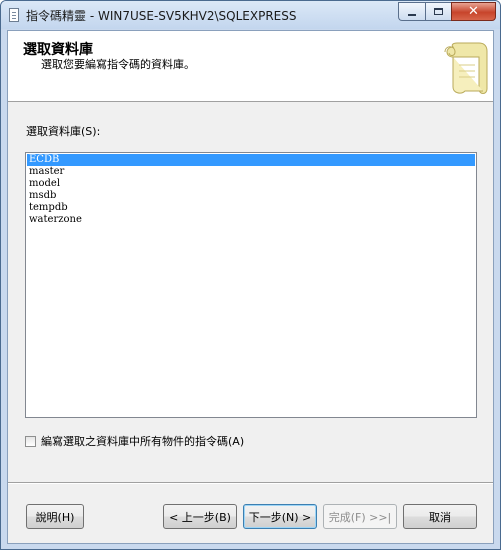 The width and height of the screenshot is (501, 550). I want to click on back-button: < 上一步(B), so click(200, 516).